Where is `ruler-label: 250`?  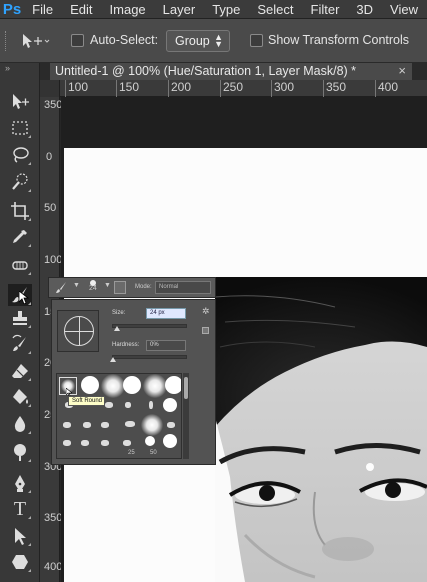
ruler-label: 250 is located at coordinates (233, 87).